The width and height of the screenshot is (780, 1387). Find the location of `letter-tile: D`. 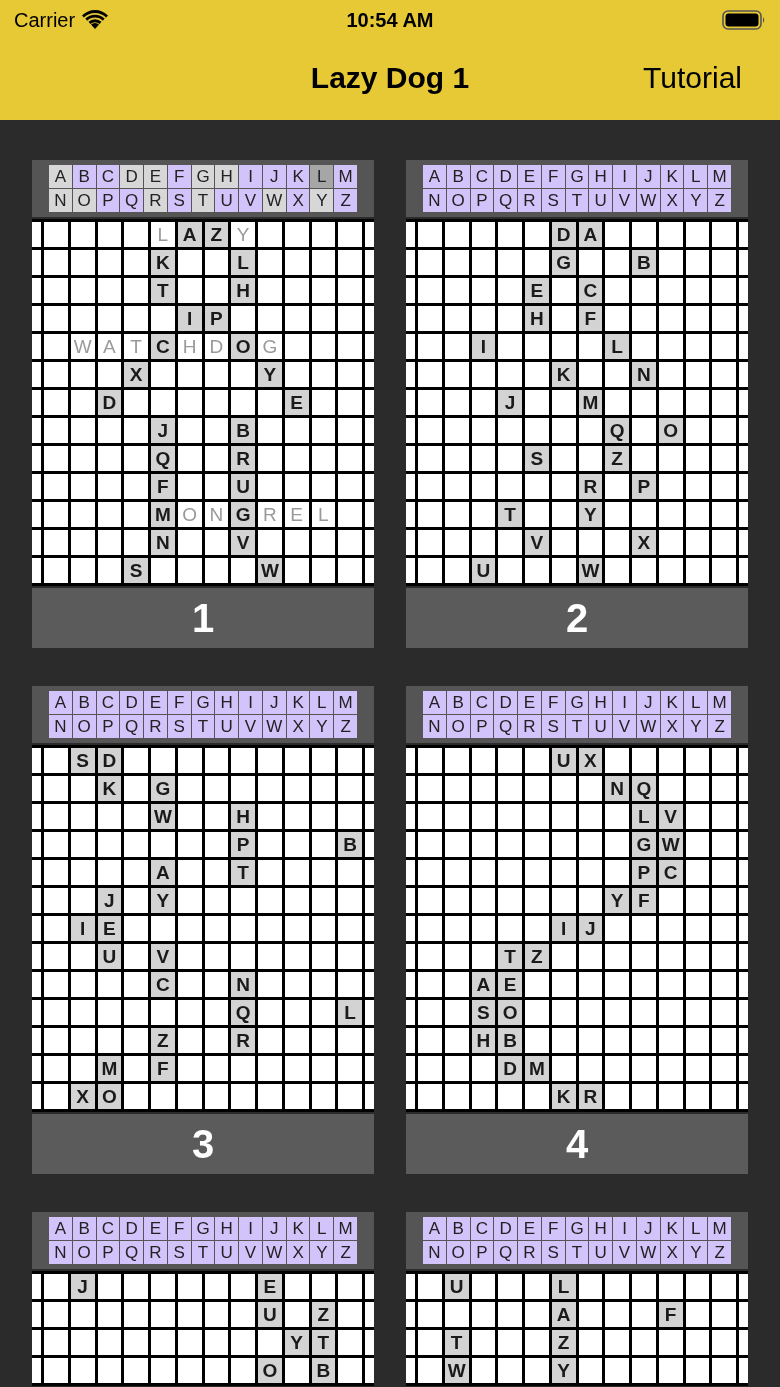

letter-tile: D is located at coordinates (109, 760).